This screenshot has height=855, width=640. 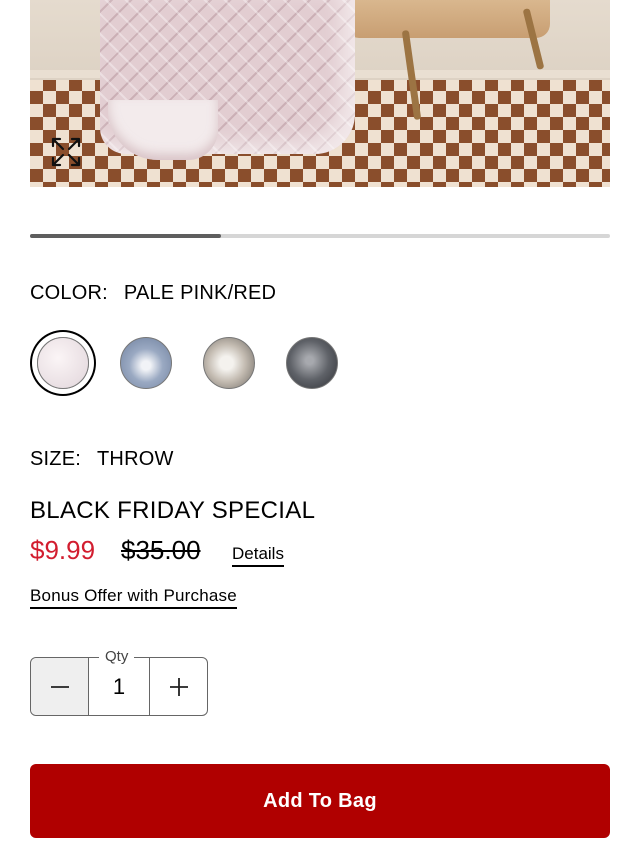 What do you see at coordinates (161, 550) in the screenshot?
I see `original-price: $35.00` at bounding box center [161, 550].